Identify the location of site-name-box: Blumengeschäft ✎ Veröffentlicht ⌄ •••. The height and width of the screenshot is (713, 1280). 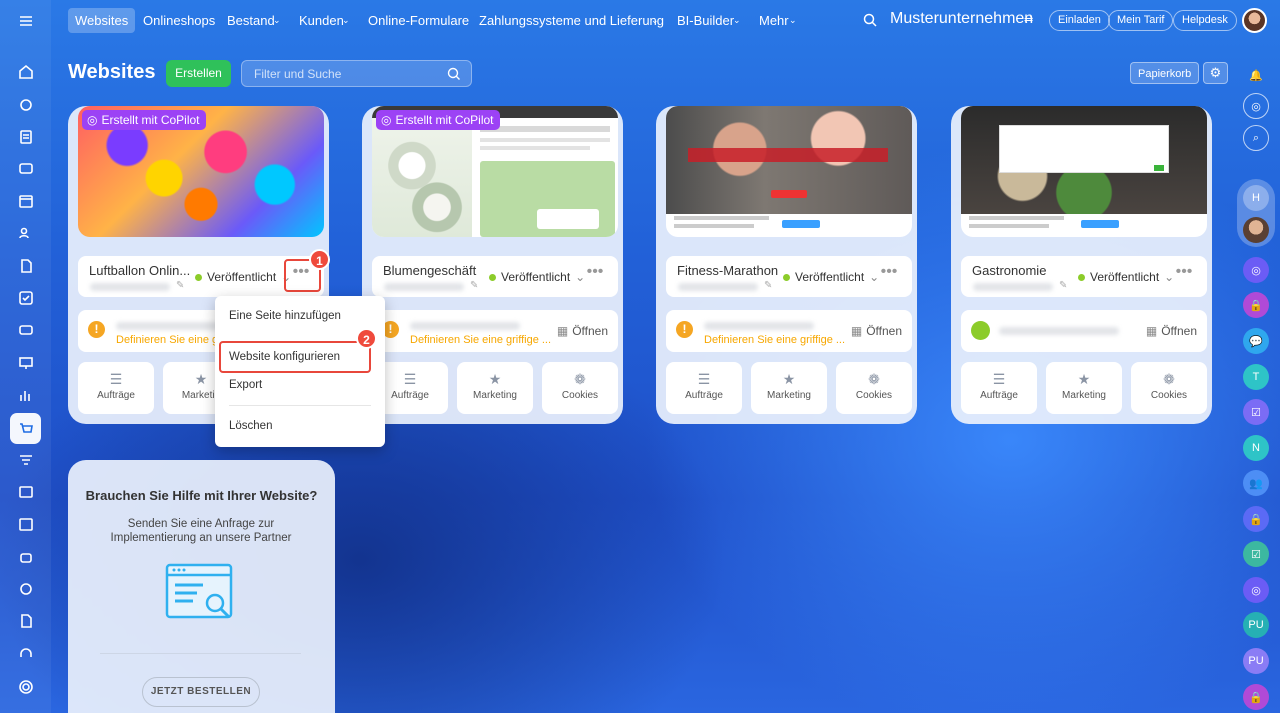
(495, 276).